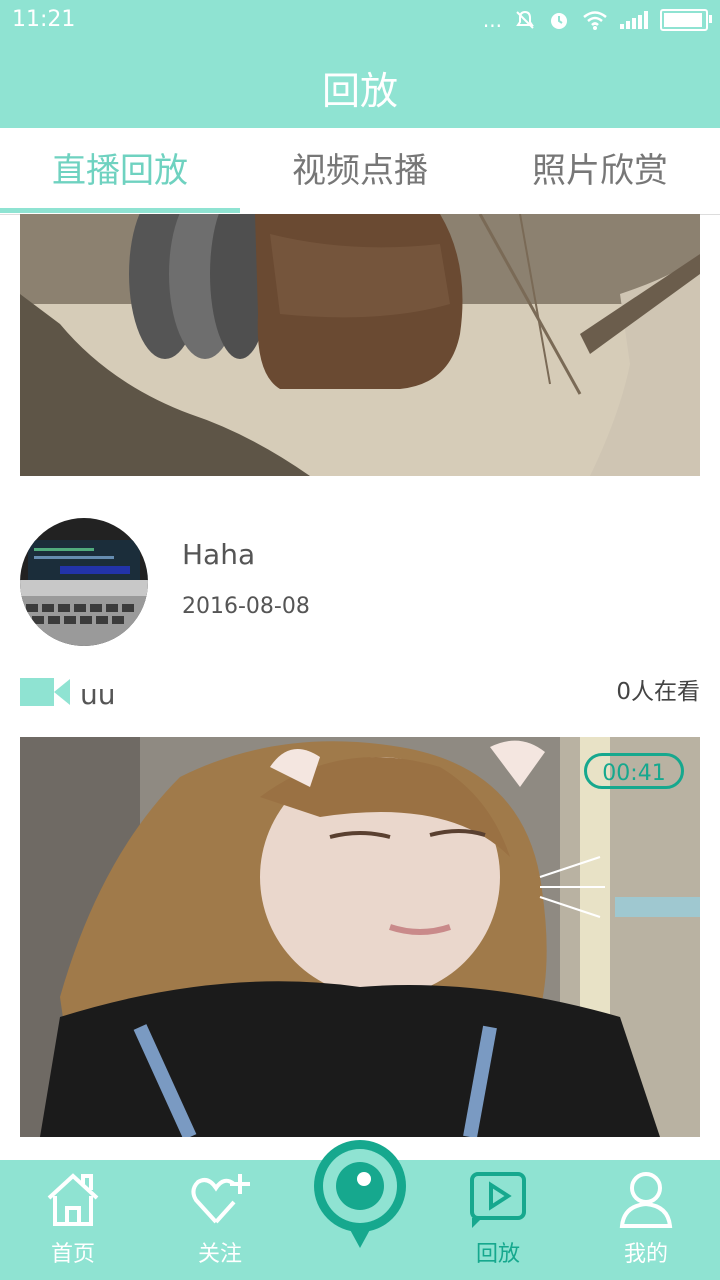 This screenshot has width=720, height=1280. I want to click on nav-home-label: 首页, so click(72, 1254).